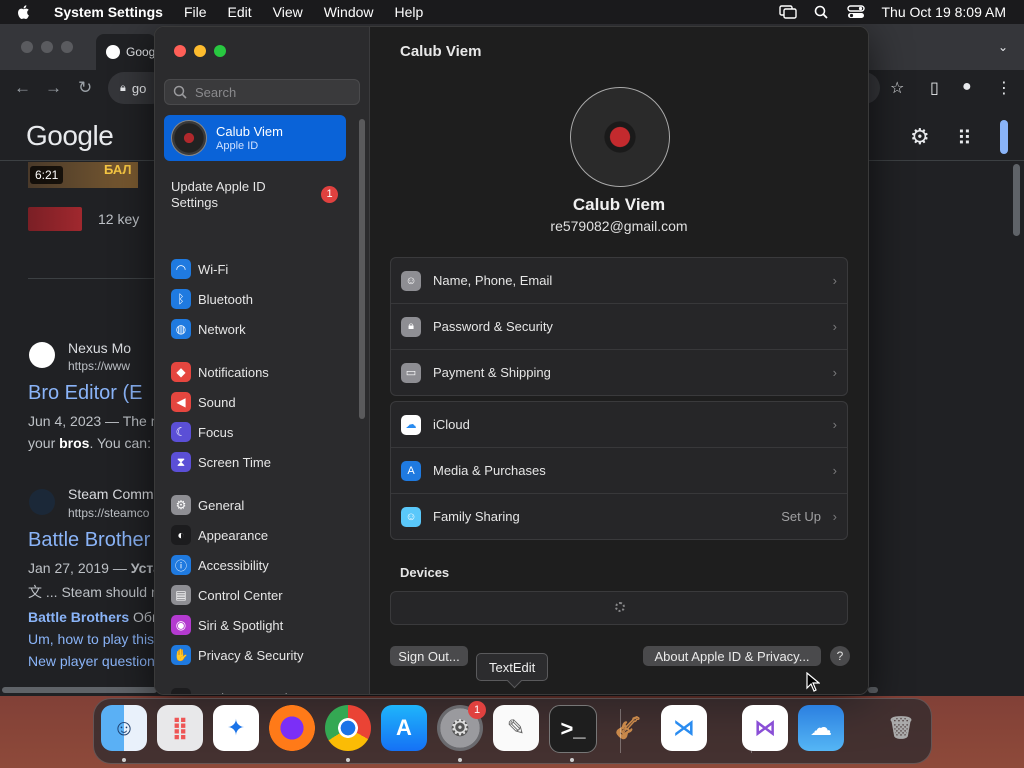 The image size is (1024, 768). I want to click on apps-grid-icon: ⠿, so click(964, 138).